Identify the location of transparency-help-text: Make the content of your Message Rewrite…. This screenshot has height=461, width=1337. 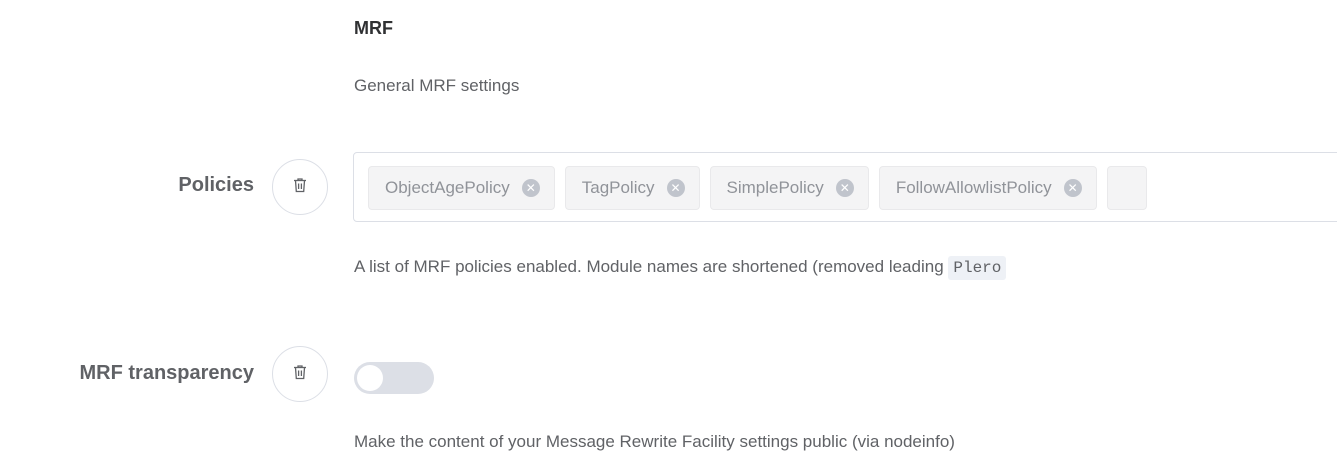
(654, 441).